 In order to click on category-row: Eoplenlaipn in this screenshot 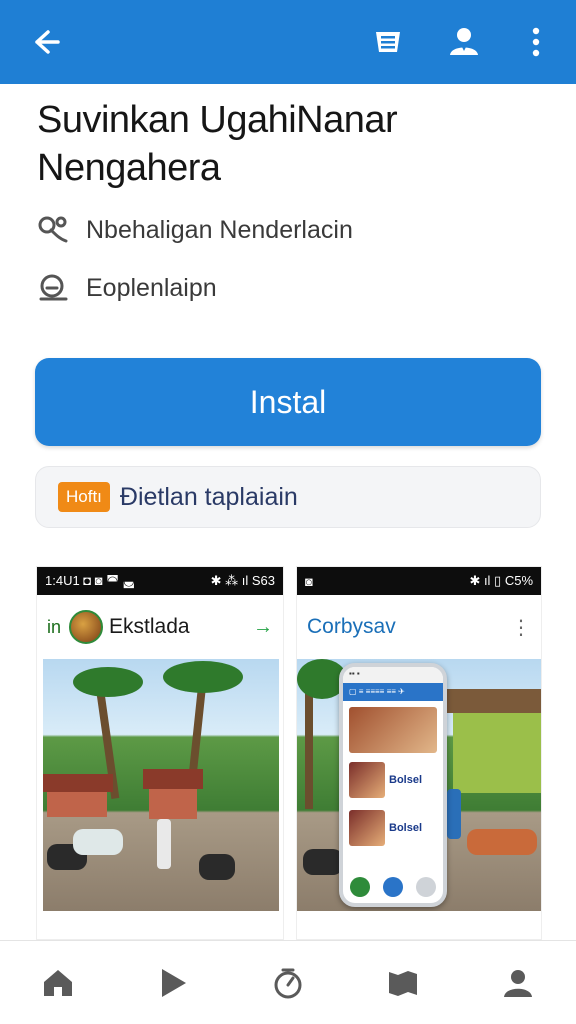, I will do `click(126, 288)`.